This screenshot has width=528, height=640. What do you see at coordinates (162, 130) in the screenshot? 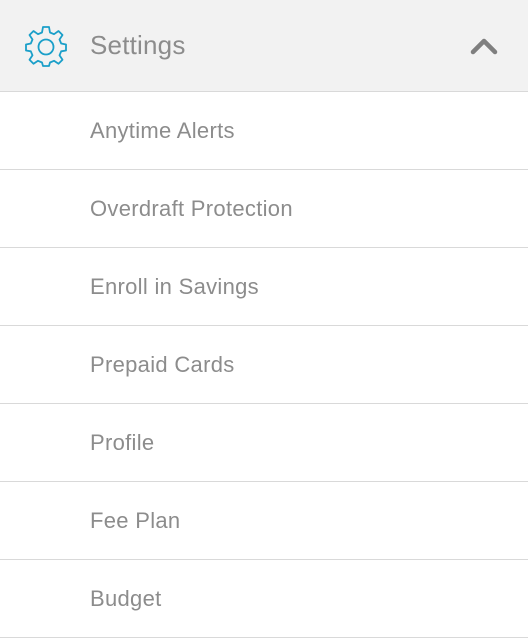
I see `menu-item-label: Anytime Alerts` at bounding box center [162, 130].